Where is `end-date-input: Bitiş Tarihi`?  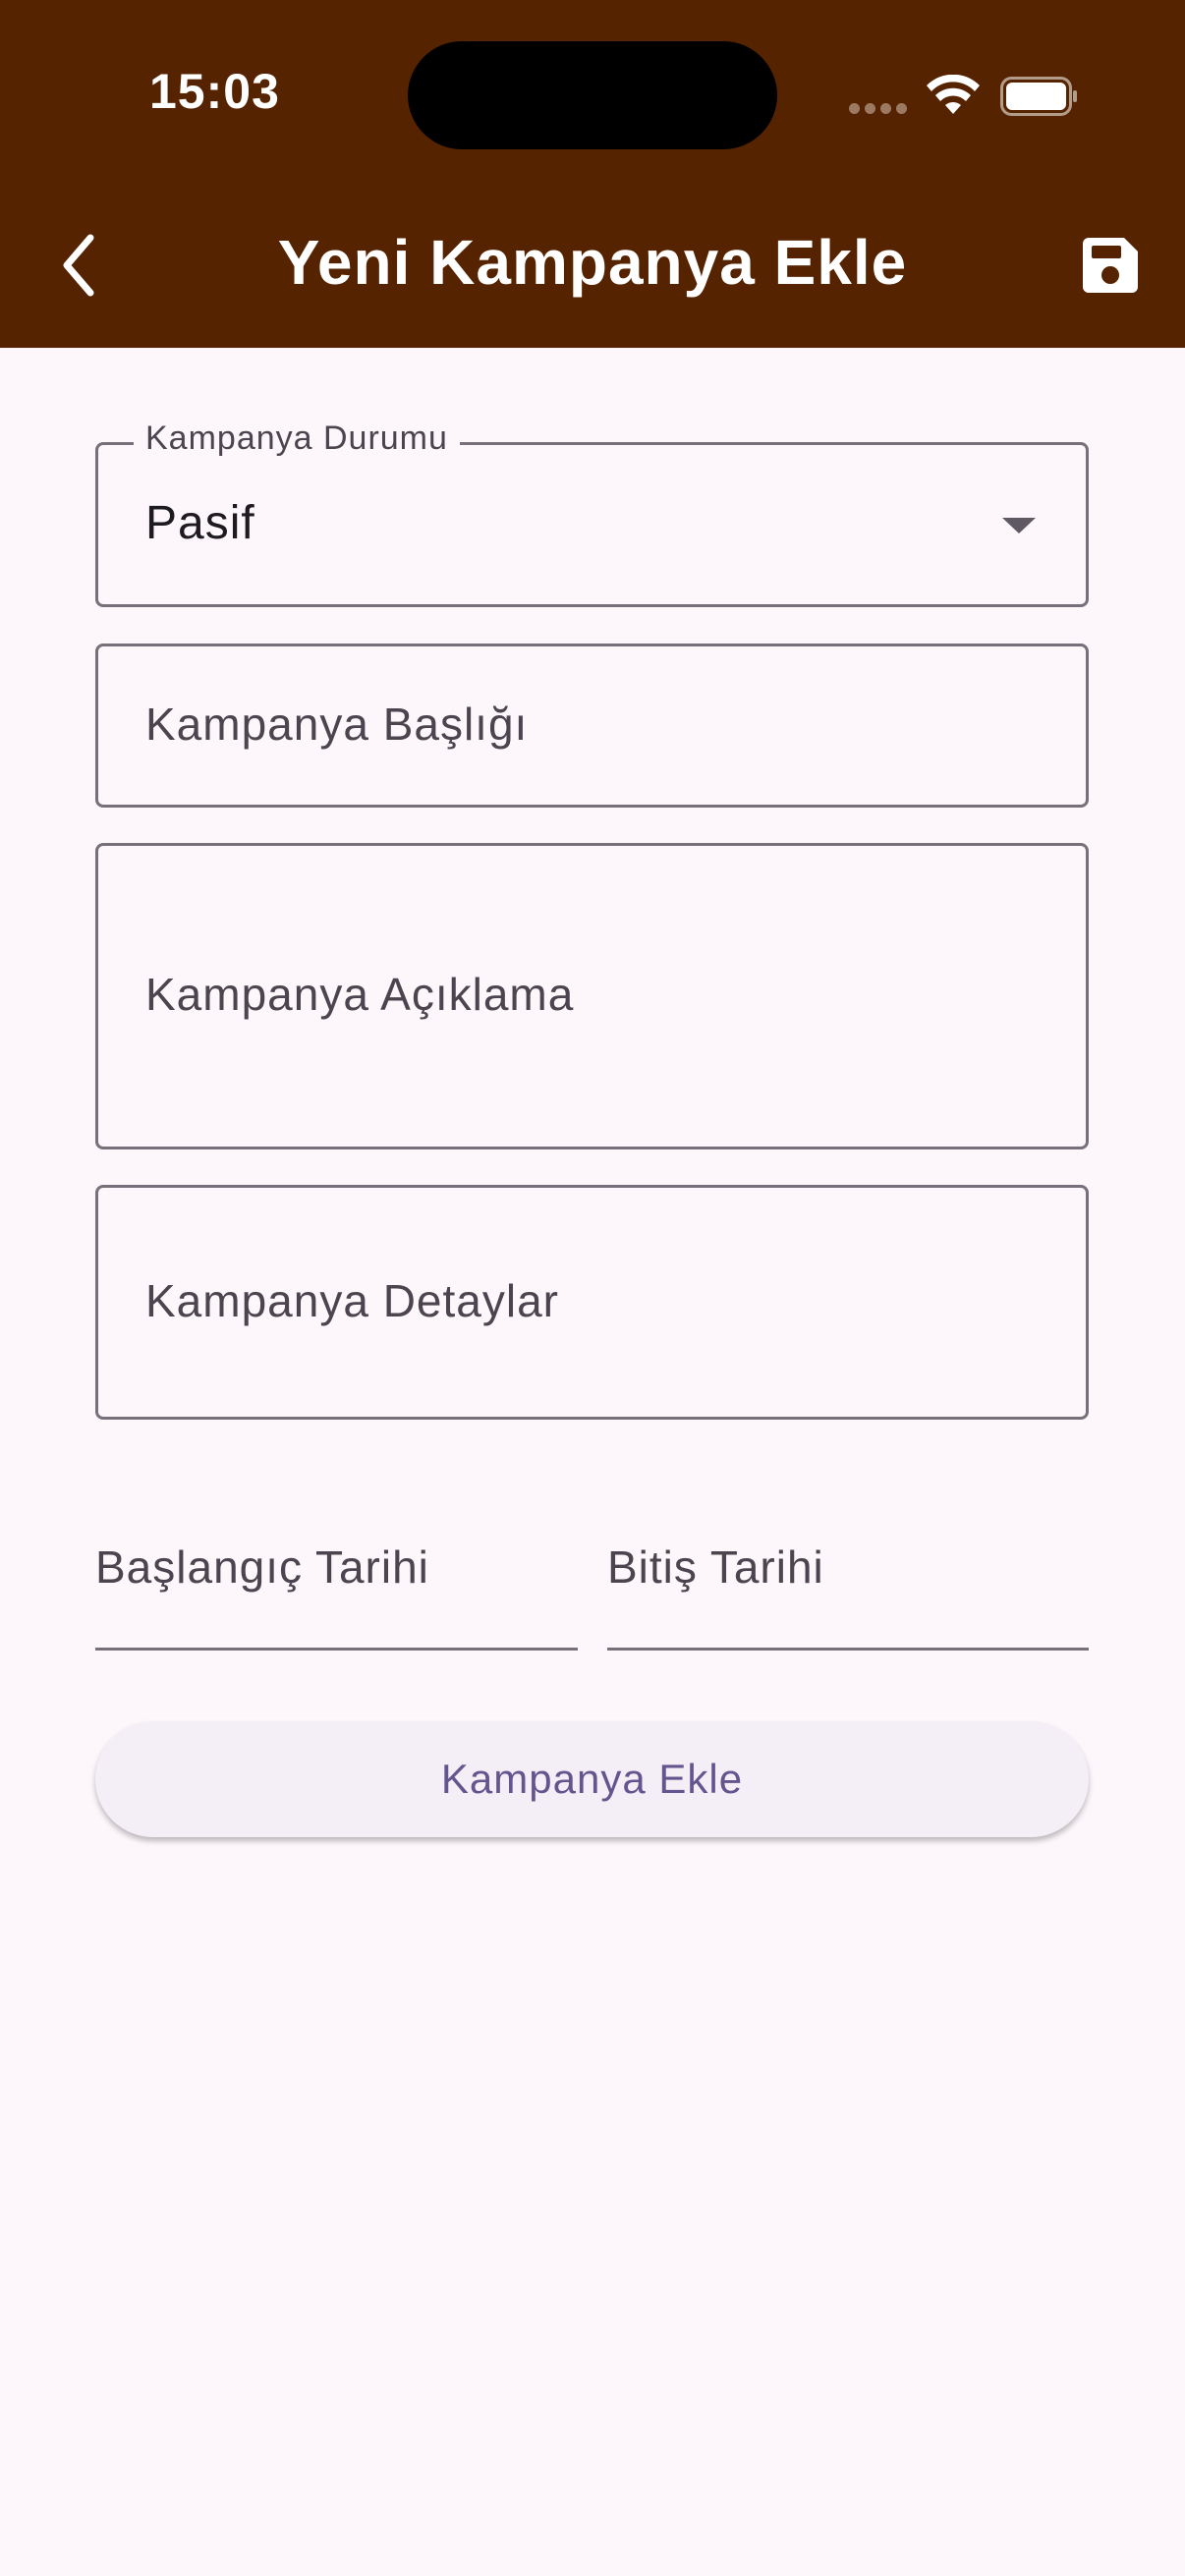 end-date-input: Bitiş Tarihi is located at coordinates (848, 1582).